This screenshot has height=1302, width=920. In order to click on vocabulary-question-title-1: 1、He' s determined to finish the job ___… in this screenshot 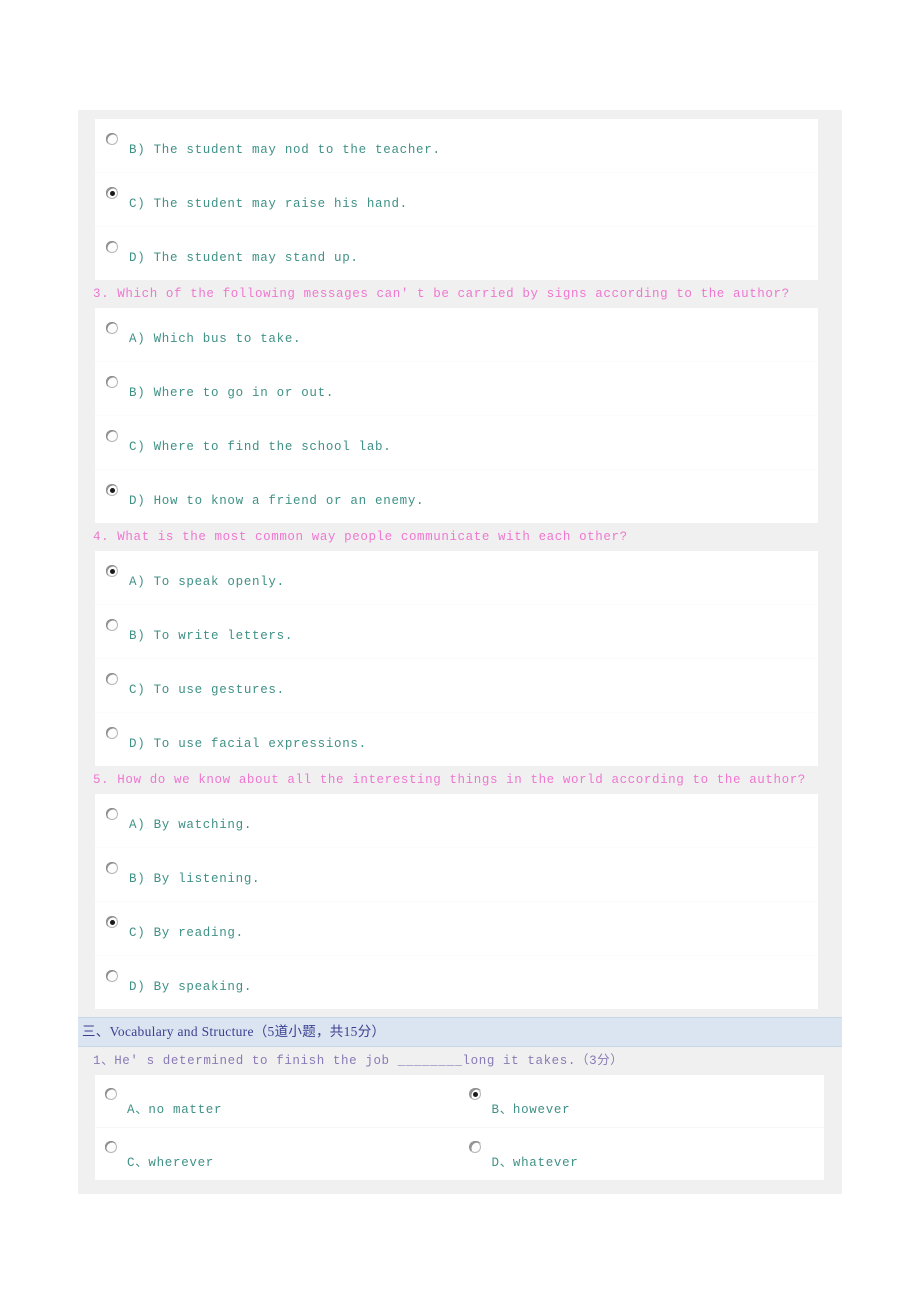, I will do `click(358, 1061)`.